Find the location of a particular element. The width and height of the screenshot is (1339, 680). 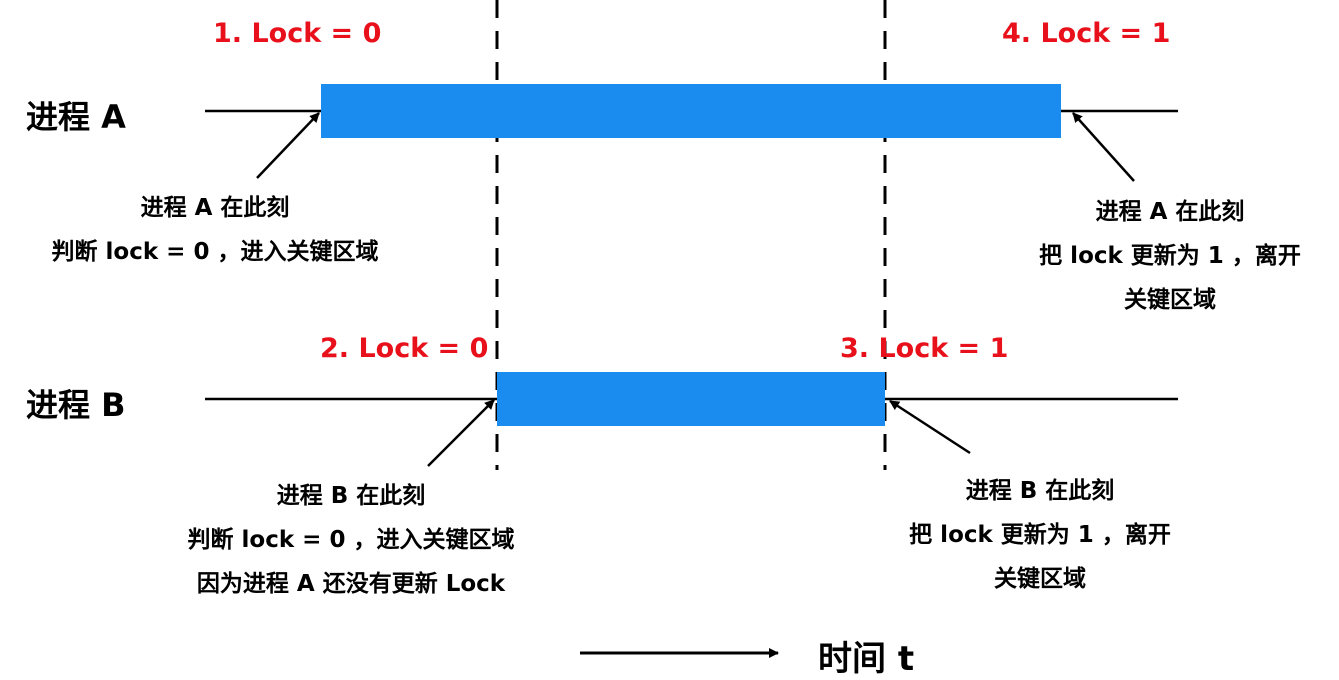

note-process-a-enter: 进程 A 在此刻 判断 lock = 0 ，进入关键区域 is located at coordinates (215, 230).